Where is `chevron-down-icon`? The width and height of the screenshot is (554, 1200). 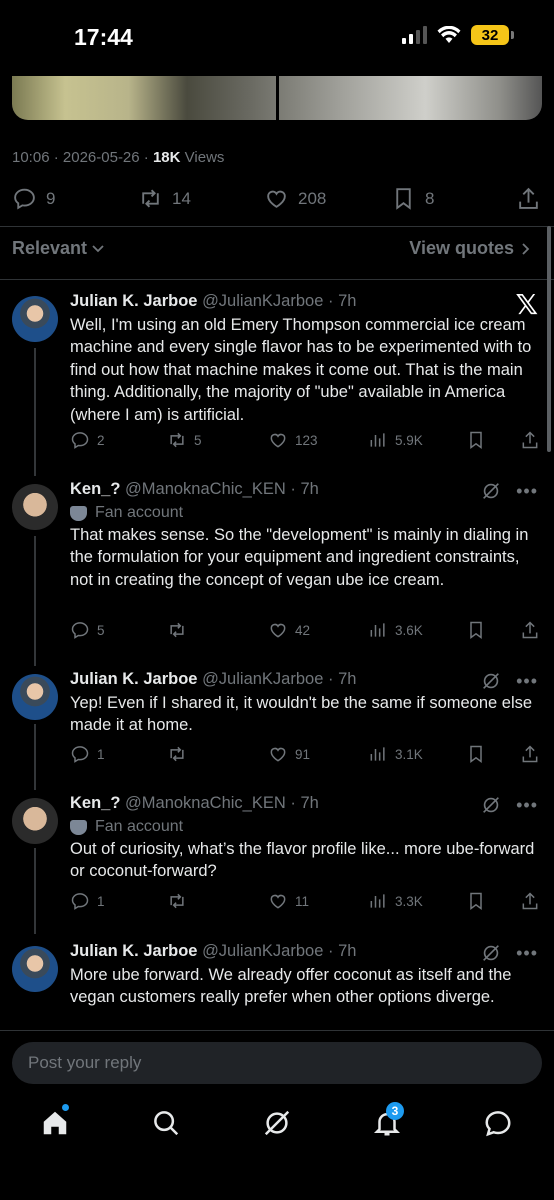 chevron-down-icon is located at coordinates (98, 248).